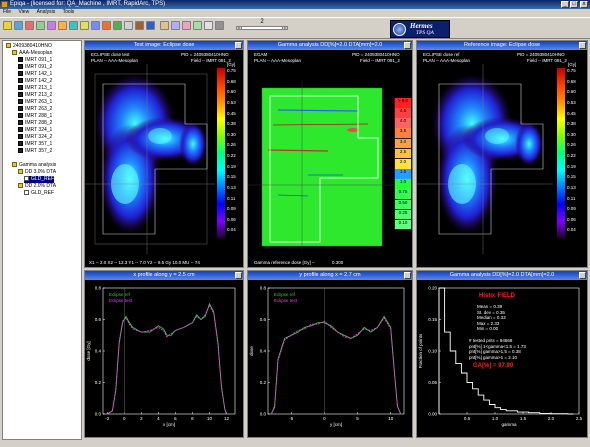 This screenshot has width=590, height=447. I want to click on save-icon, so click(18, 25).